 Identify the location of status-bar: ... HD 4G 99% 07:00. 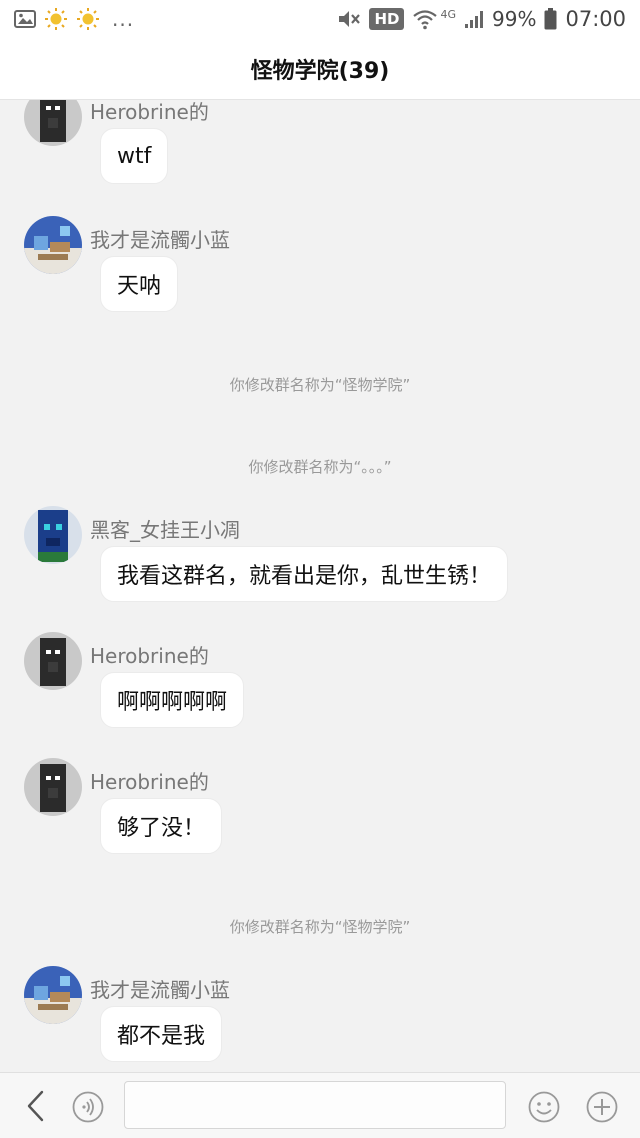
(320, 19).